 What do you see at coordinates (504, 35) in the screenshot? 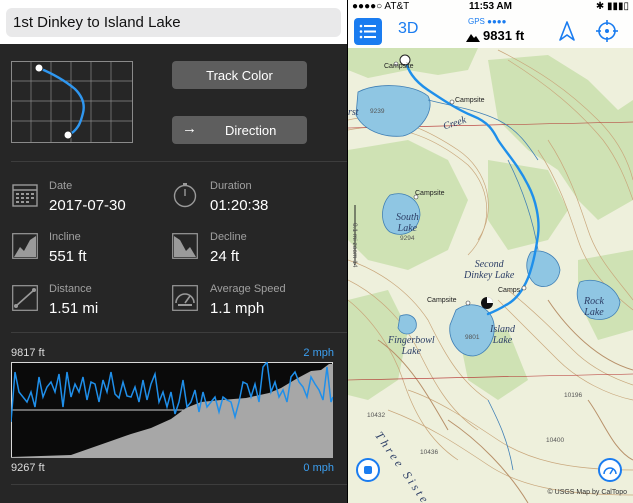
I see `current-elevation: 9831 ft` at bounding box center [504, 35].